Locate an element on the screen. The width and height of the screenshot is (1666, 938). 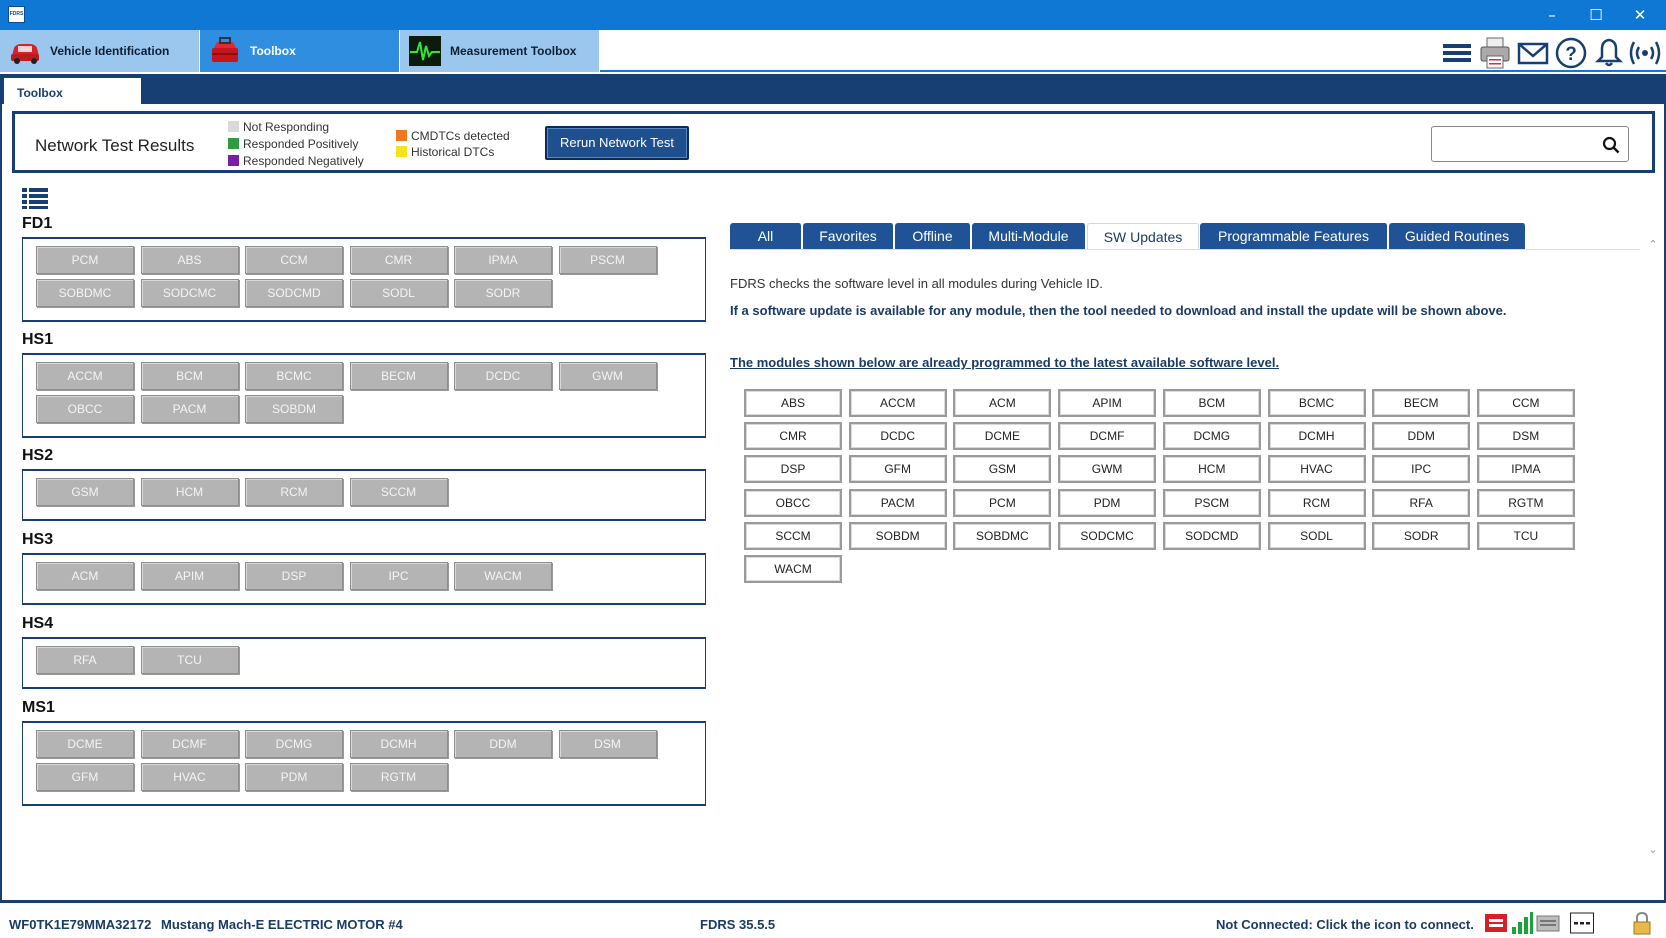
help-icon: ? is located at coordinates (1571, 53).